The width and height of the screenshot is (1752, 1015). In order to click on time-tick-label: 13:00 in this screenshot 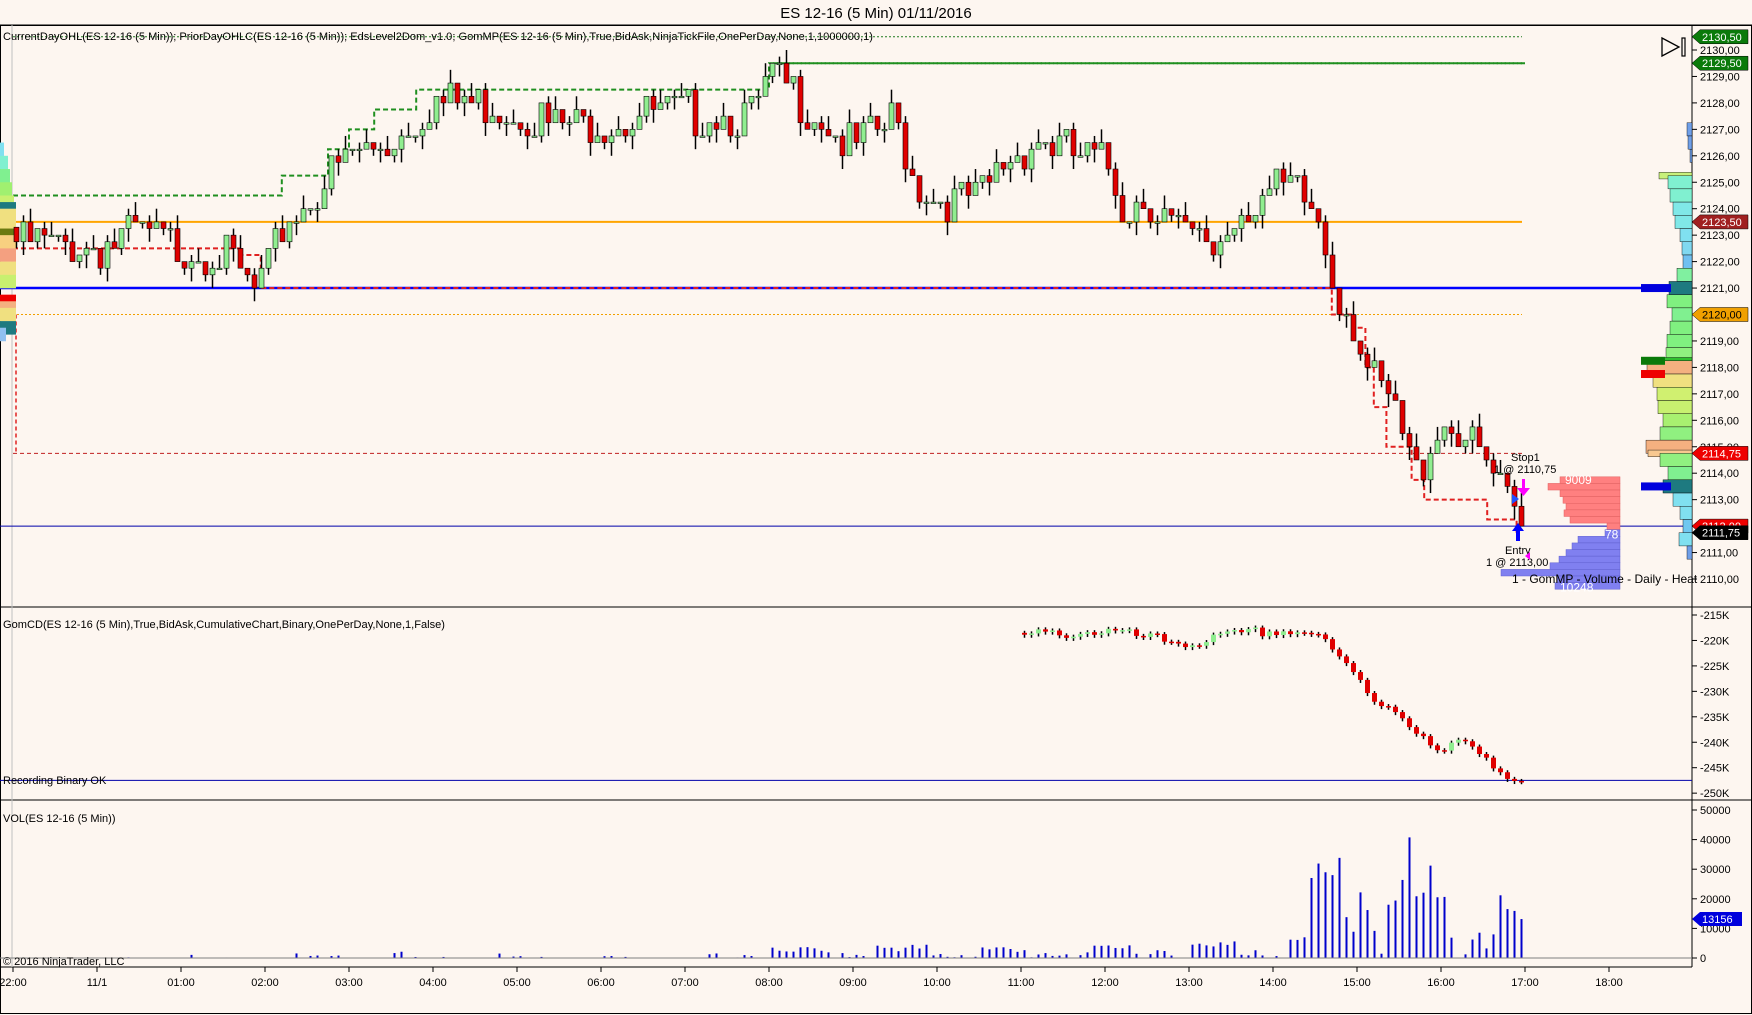, I will do `click(1189, 983)`.